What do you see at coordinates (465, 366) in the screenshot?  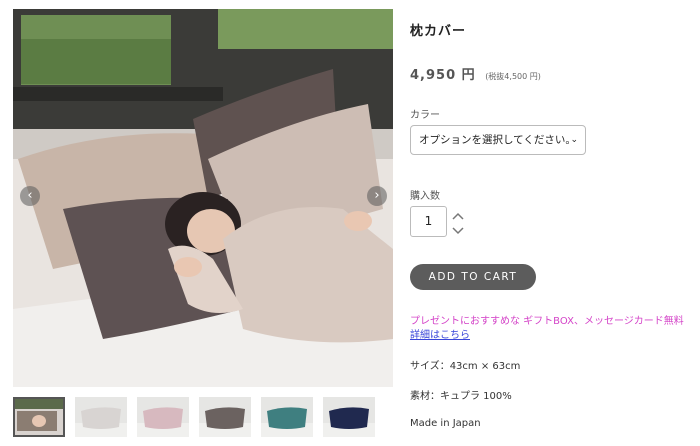 I see `spec-size: サイズ：43cm × 63cm` at bounding box center [465, 366].